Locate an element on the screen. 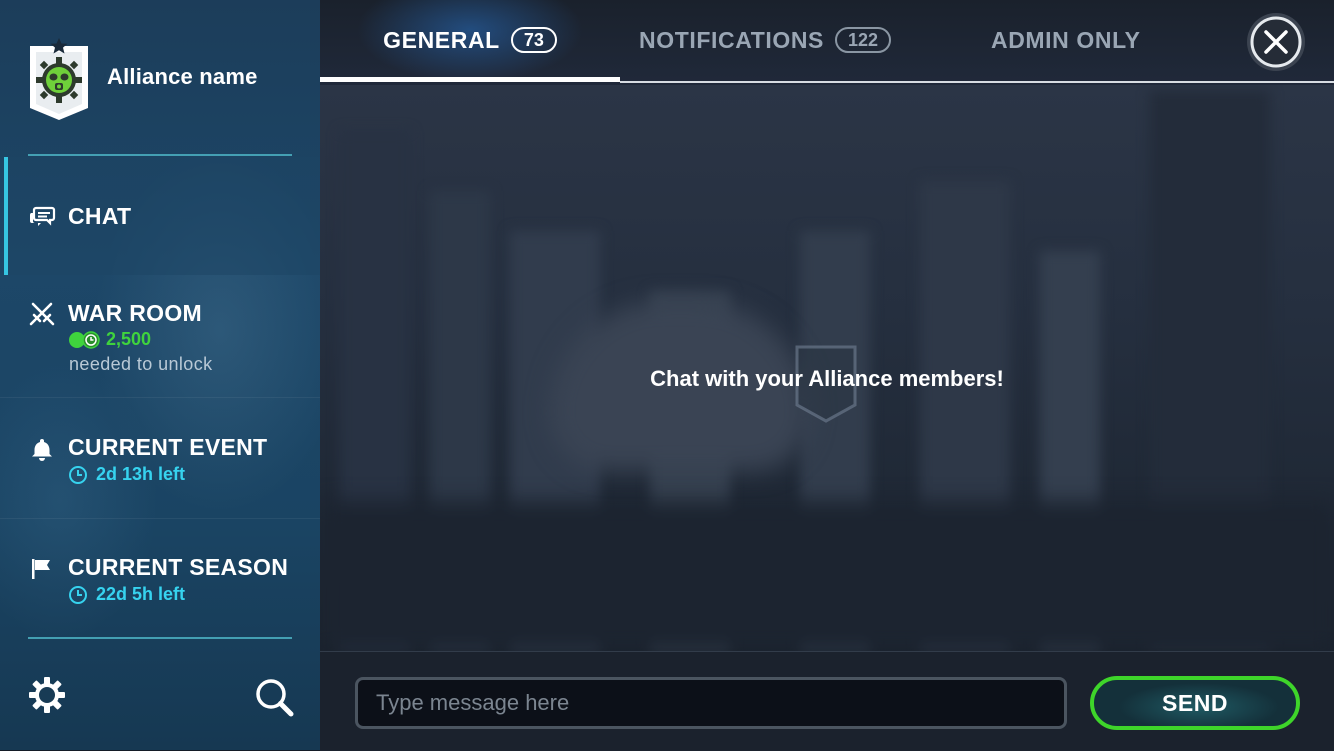  empty-chat-state: Chat with your Alliance members! is located at coordinates (827, 385).